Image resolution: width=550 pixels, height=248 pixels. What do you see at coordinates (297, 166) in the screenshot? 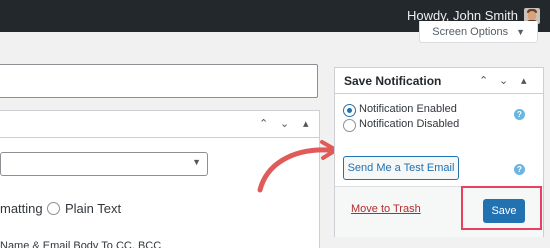
I see `annotation-arrow` at bounding box center [297, 166].